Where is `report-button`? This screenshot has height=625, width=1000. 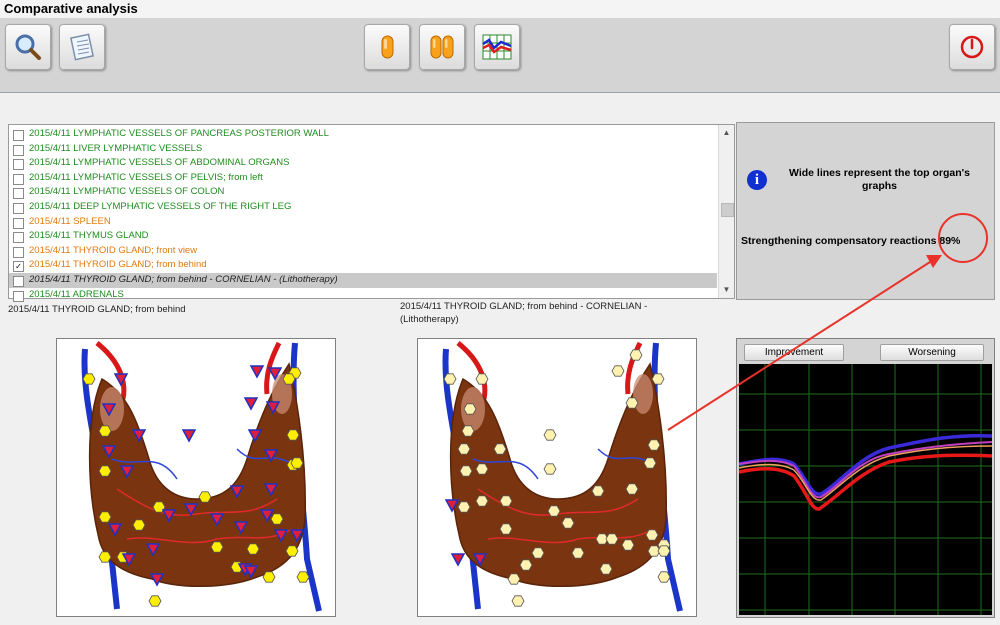 report-button is located at coordinates (82, 47).